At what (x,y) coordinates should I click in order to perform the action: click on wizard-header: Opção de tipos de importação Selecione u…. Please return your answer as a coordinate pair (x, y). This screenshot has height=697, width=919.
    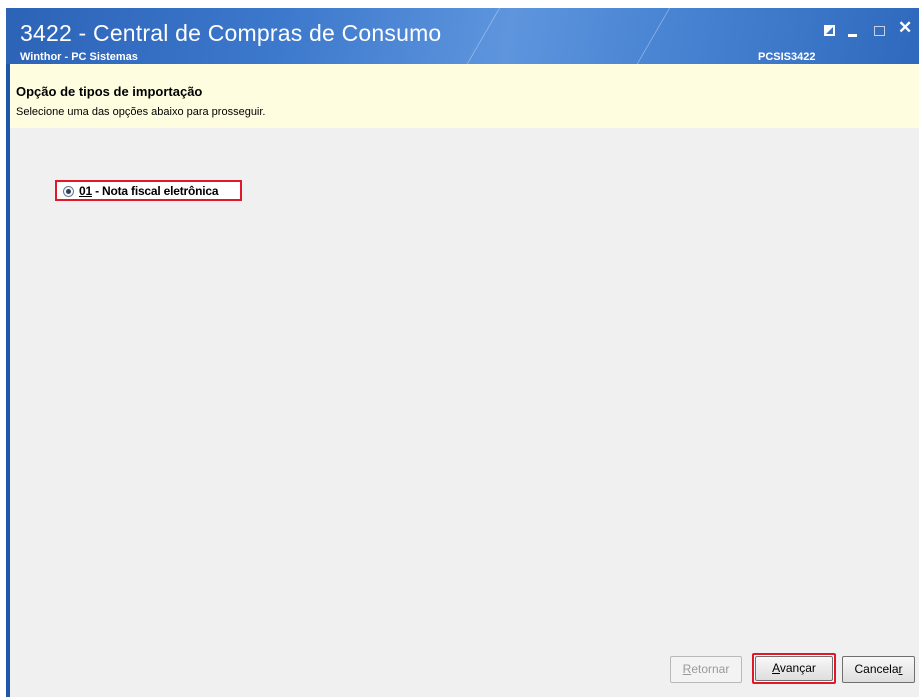
    Looking at the image, I should click on (464, 96).